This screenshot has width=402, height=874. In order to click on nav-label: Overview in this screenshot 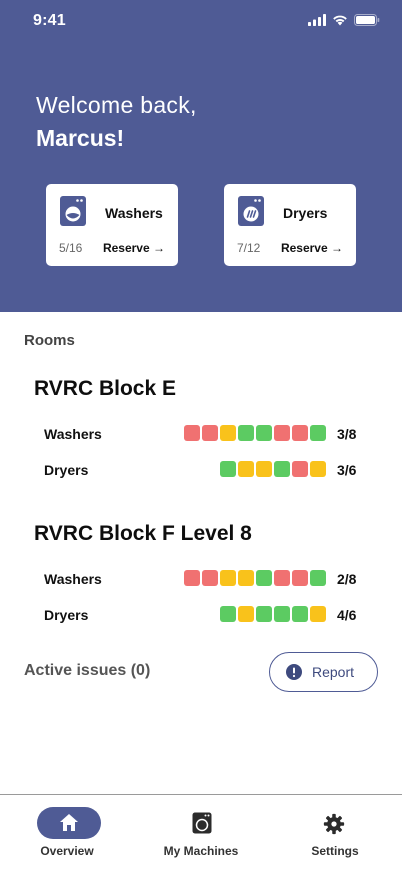, I will do `click(67, 851)`.